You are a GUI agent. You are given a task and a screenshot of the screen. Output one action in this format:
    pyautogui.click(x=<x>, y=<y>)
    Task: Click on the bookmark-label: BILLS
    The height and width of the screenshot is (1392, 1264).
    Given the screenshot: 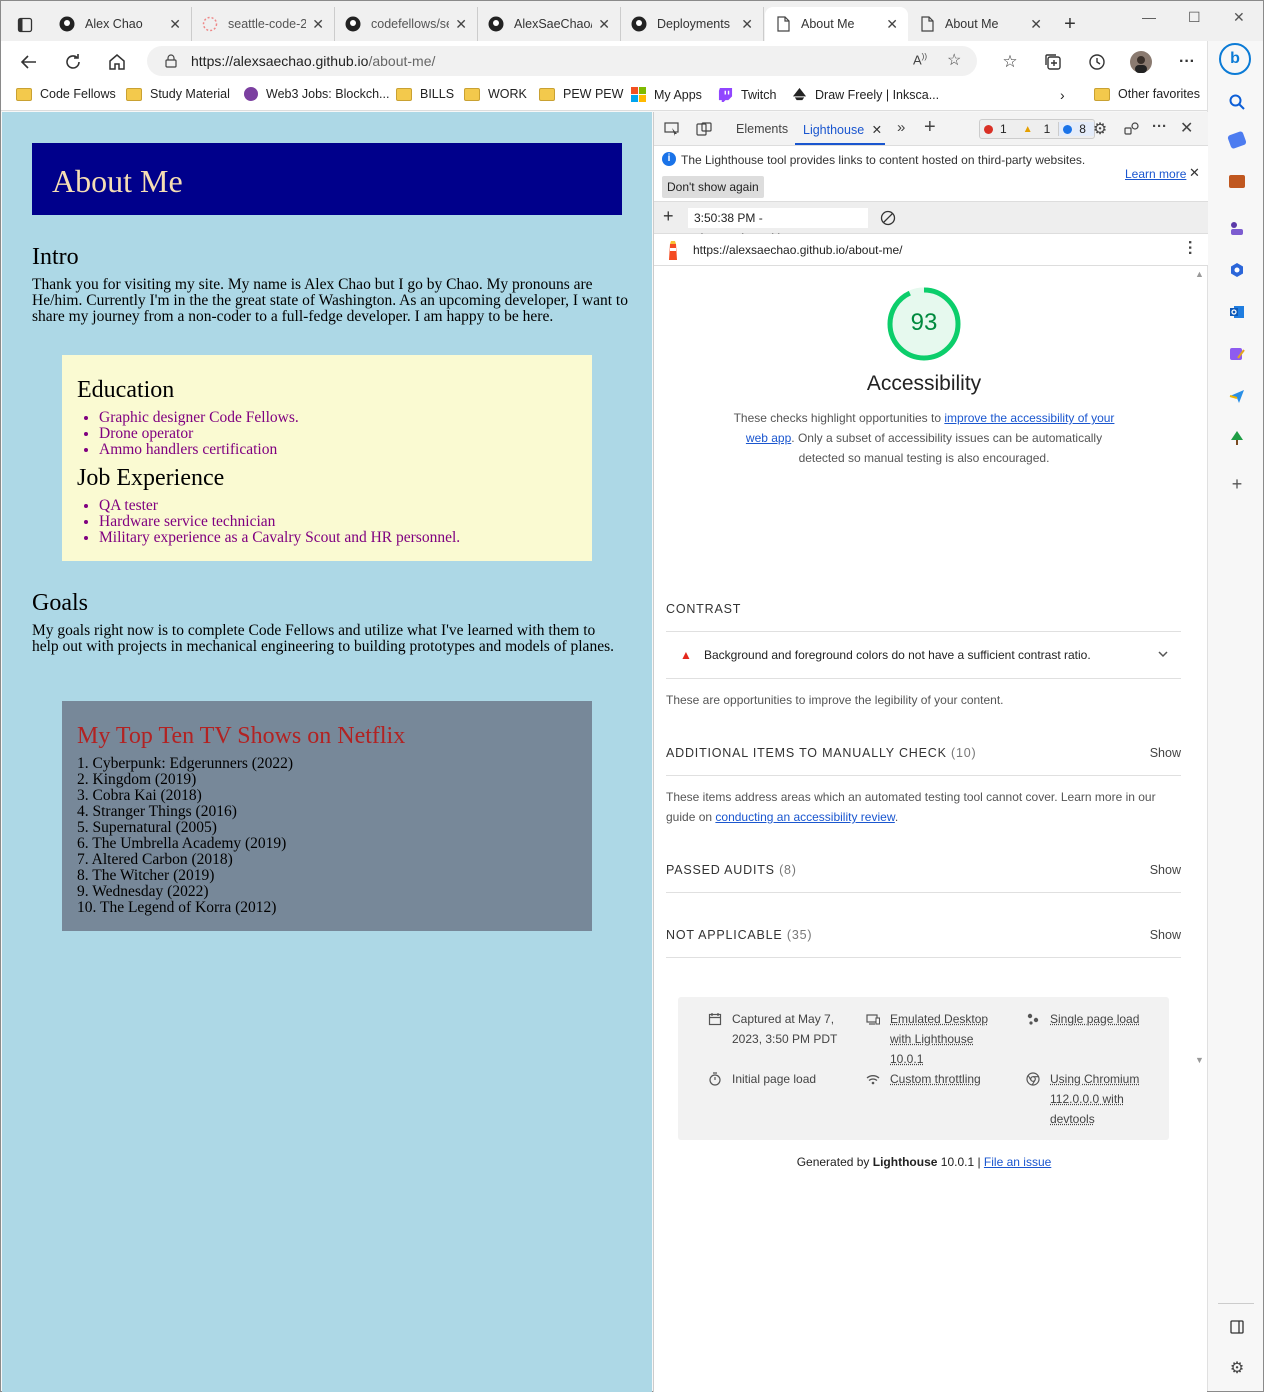 What is the action you would take?
    pyautogui.click(x=437, y=94)
    